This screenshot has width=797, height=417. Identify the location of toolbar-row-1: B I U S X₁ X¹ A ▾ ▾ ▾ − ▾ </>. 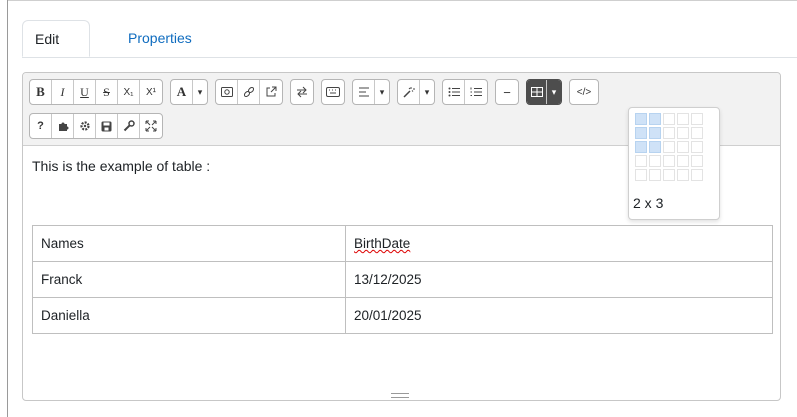
(317, 92).